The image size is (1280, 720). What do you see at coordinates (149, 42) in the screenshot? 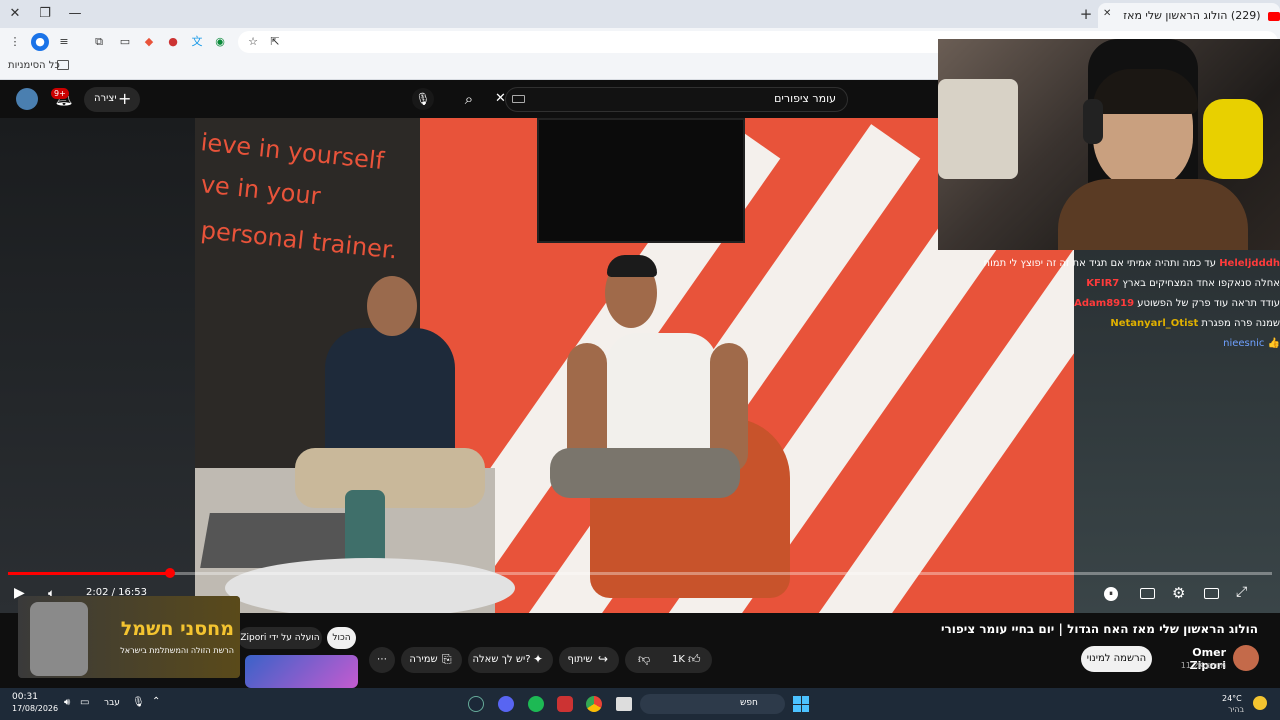
I see `extension-icon-2: ◆` at bounding box center [149, 42].